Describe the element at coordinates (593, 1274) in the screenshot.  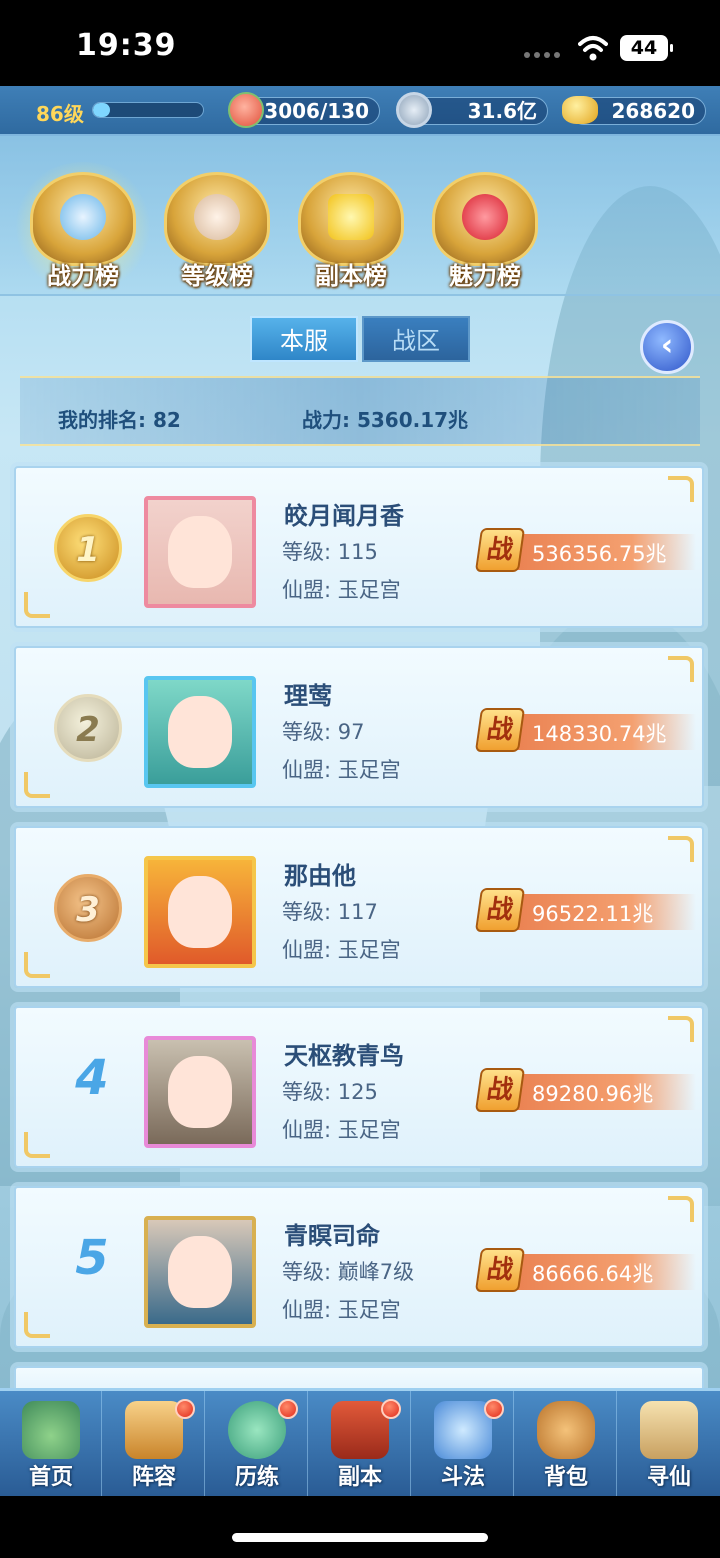
I see `power-value: 86666.64兆` at that location.